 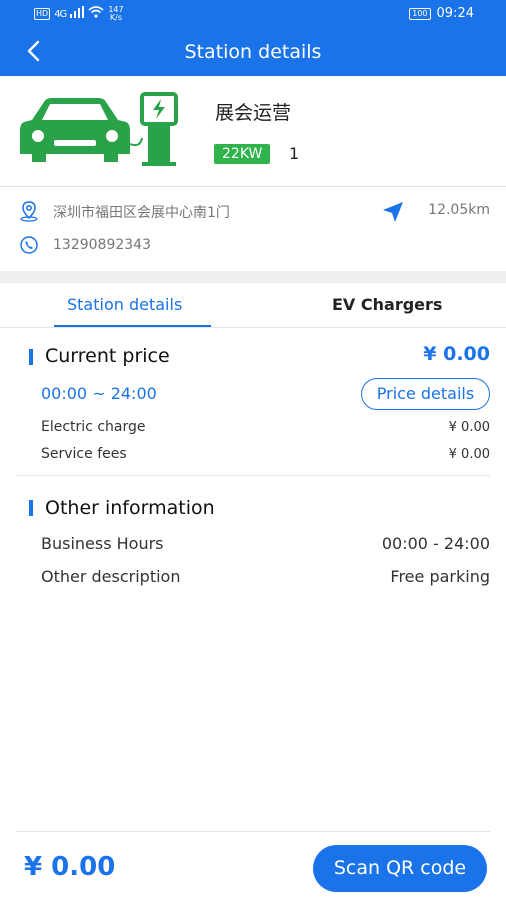 What do you see at coordinates (141, 213) in the screenshot?
I see `station-address: 深圳市福田区会展中心南1门` at bounding box center [141, 213].